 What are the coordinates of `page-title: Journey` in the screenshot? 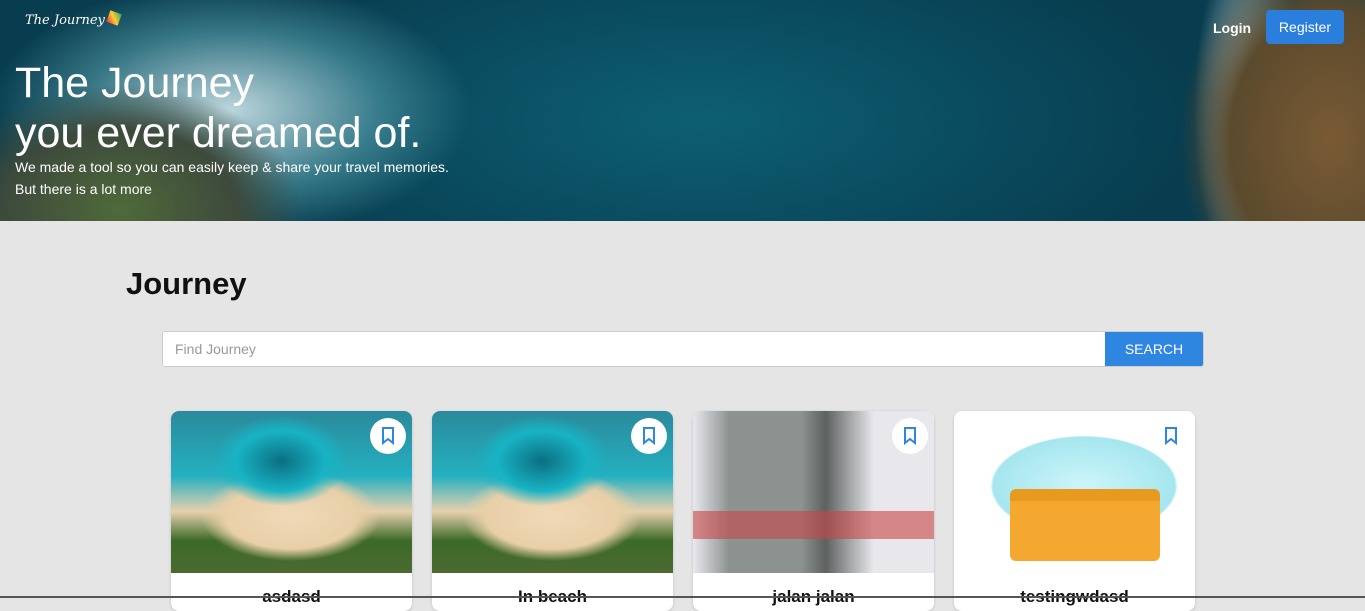 It's located at (186, 283).